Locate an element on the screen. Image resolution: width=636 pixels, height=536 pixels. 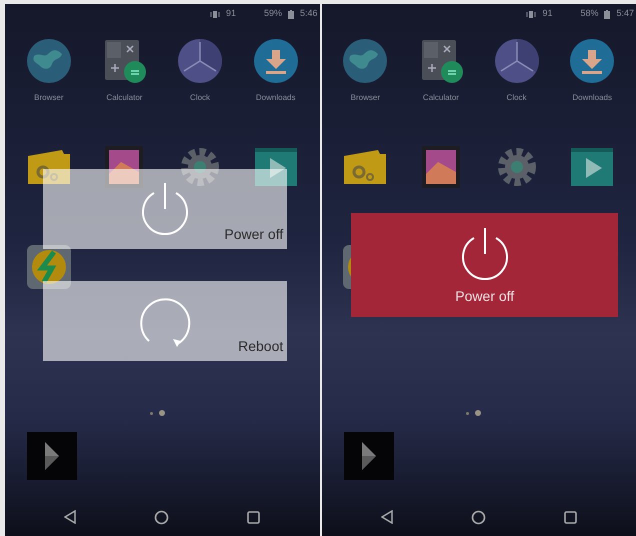
battery-percent: 58% is located at coordinates (589, 13).